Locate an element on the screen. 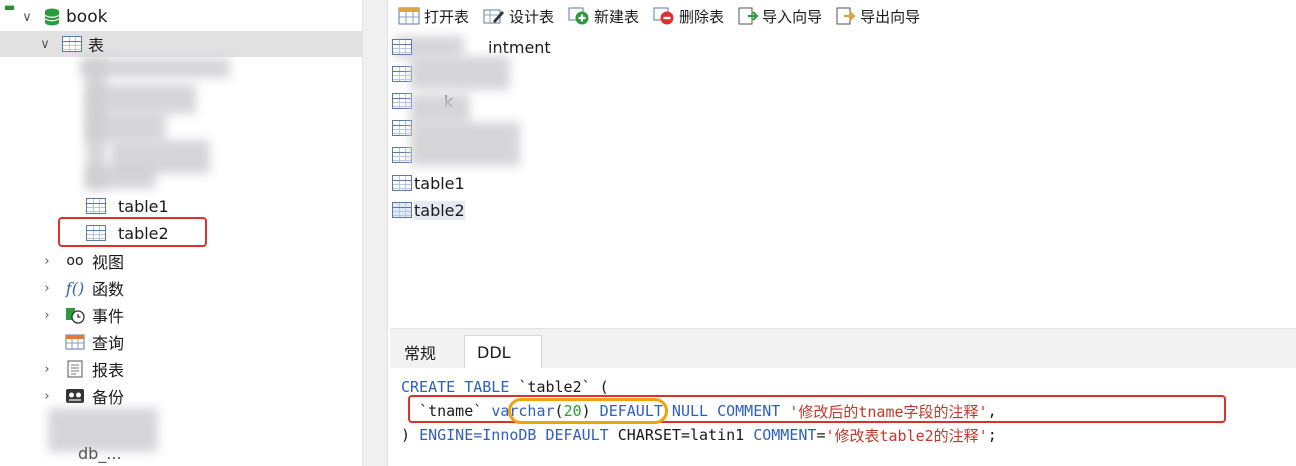 The height and width of the screenshot is (466, 1296). ddl-keyword: DEFAULT is located at coordinates (577, 435).